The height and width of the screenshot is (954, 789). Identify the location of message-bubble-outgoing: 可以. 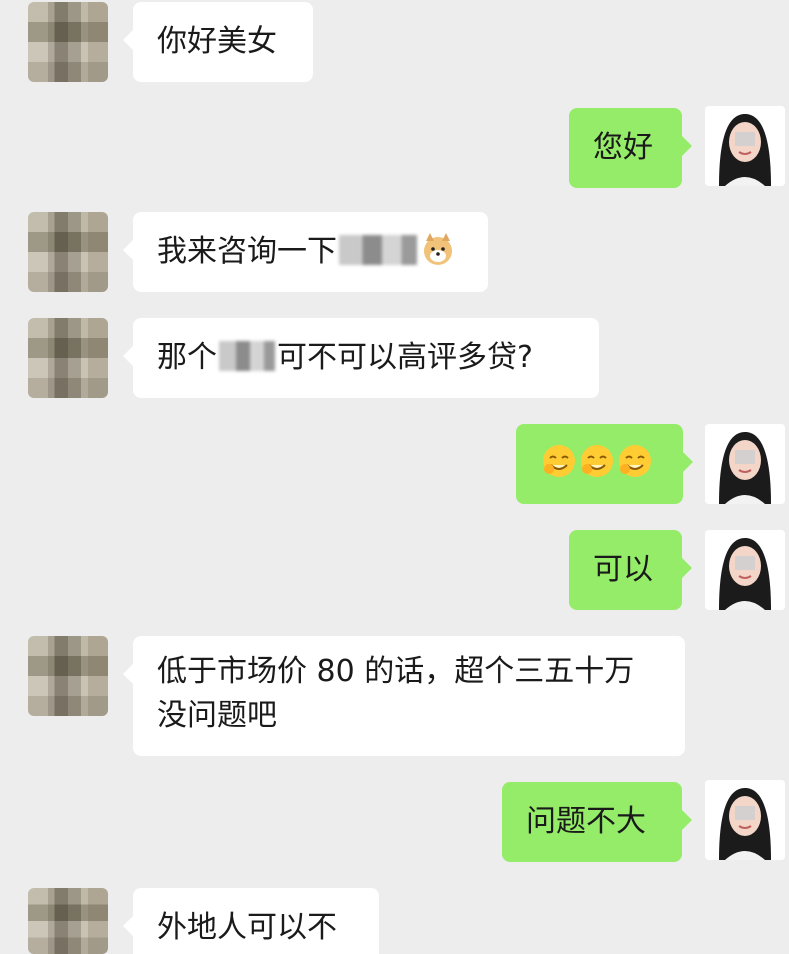
(630, 570).